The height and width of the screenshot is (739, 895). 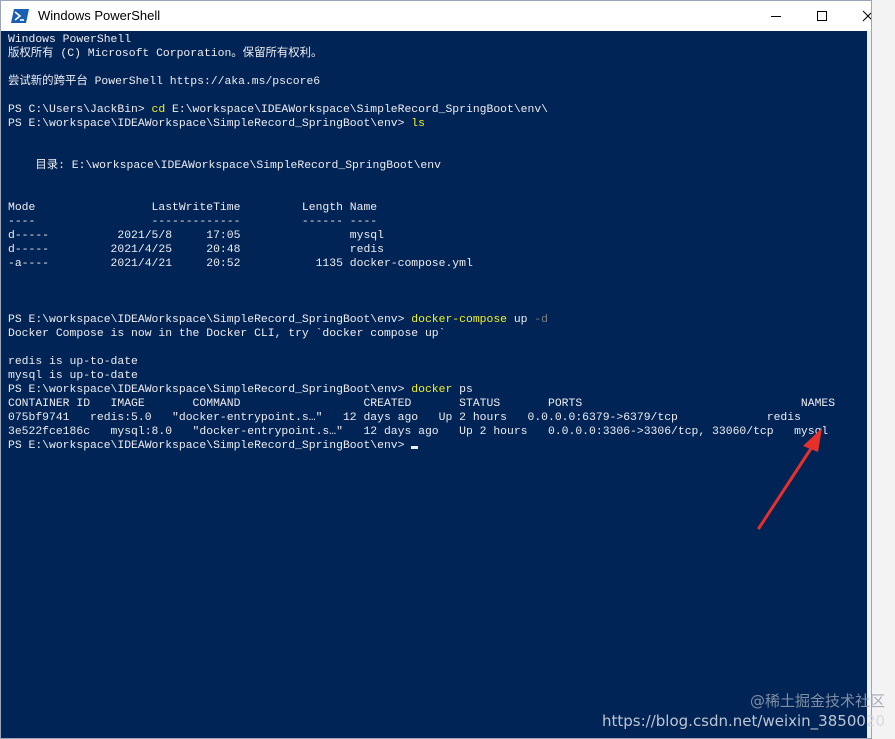 What do you see at coordinates (158, 110) in the screenshot?
I see `command-name: cd` at bounding box center [158, 110].